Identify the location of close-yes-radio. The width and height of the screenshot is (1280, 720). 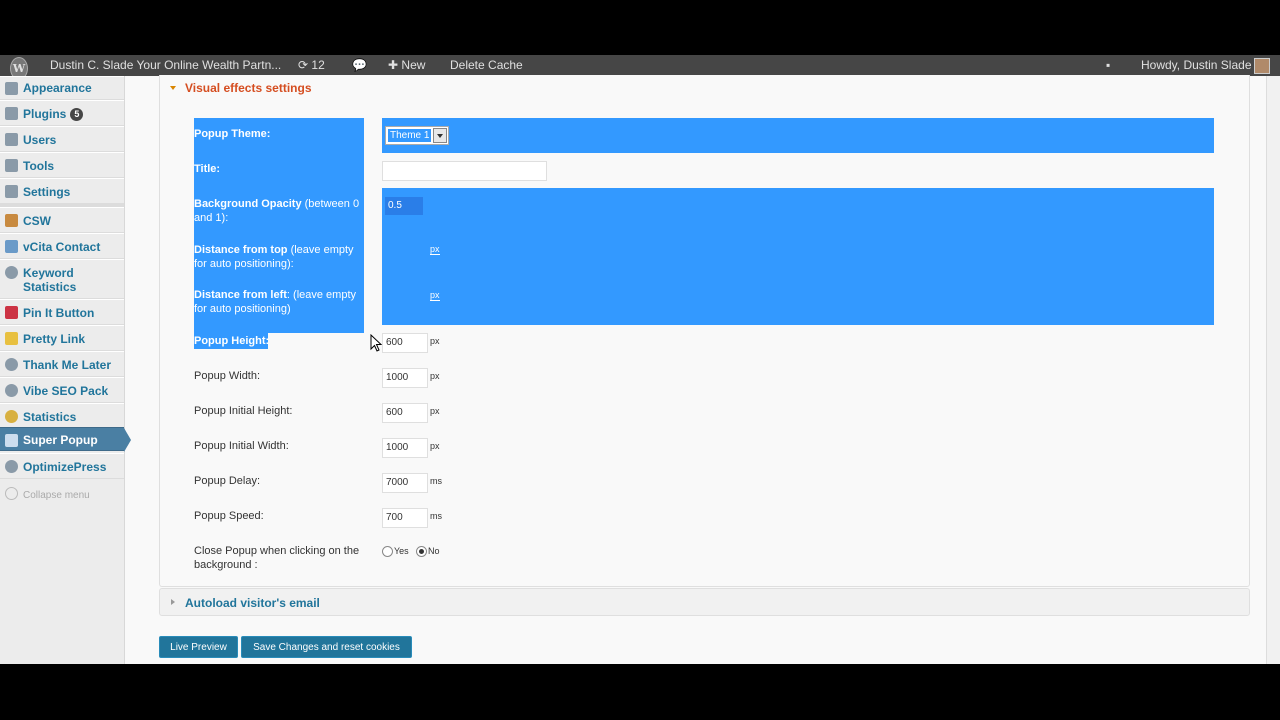
(387, 551).